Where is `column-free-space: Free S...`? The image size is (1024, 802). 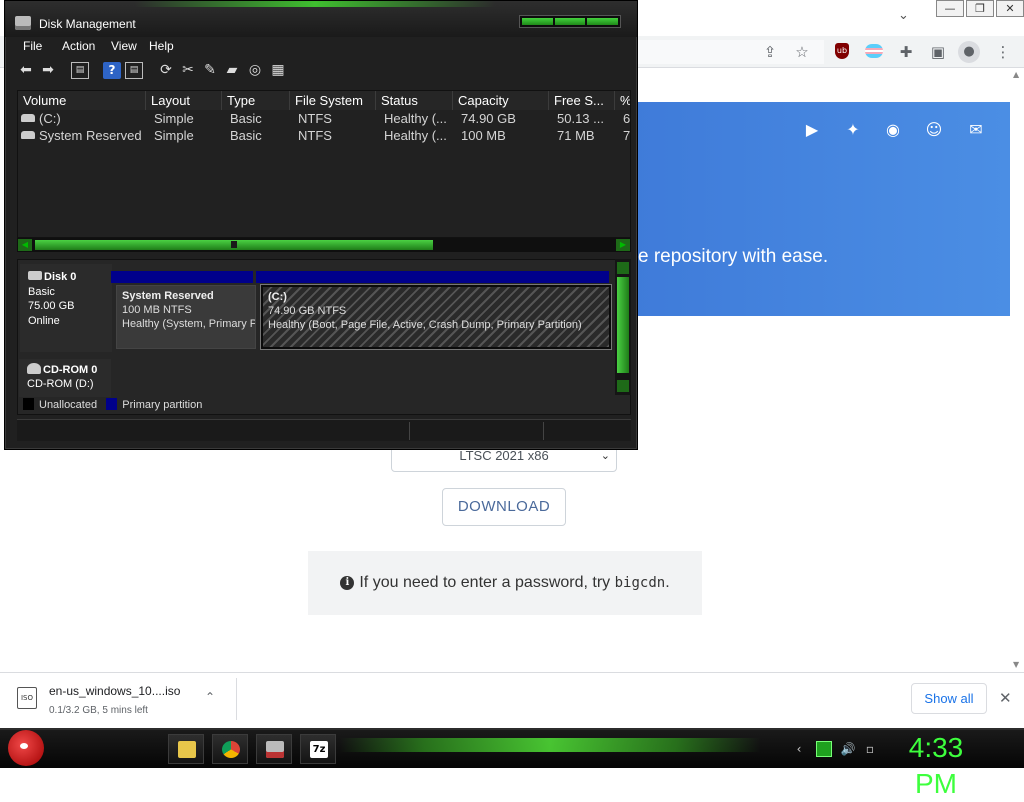 column-free-space: Free S... is located at coordinates (582, 100).